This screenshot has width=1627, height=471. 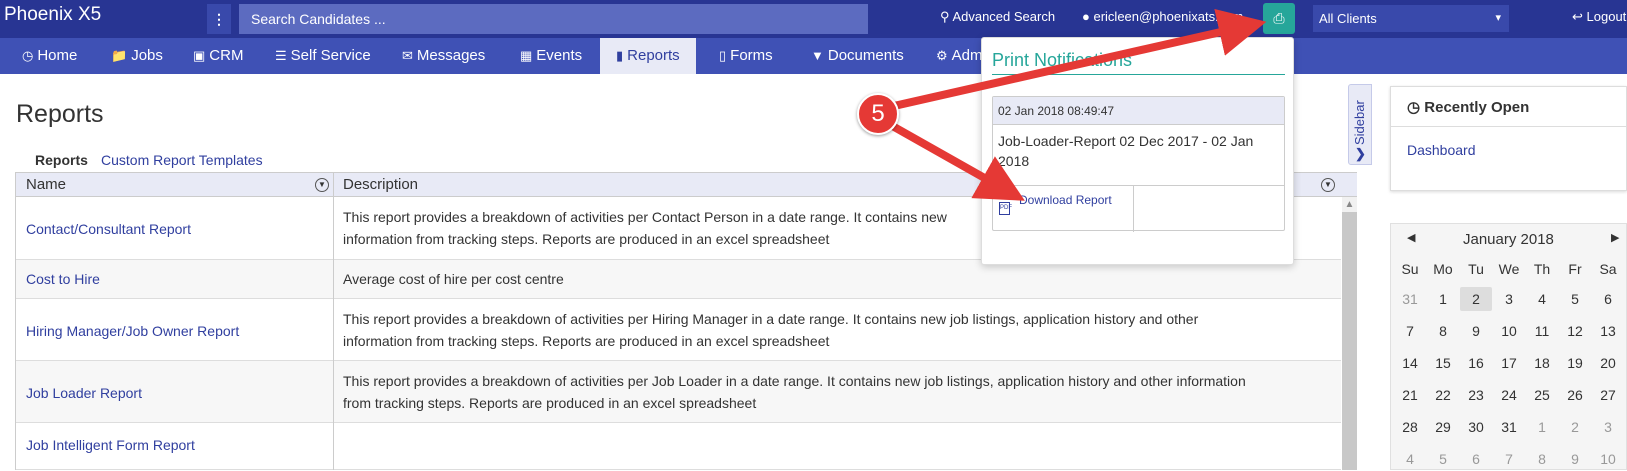 What do you see at coordinates (1476, 395) in the screenshot?
I see `calendar-day: 23` at bounding box center [1476, 395].